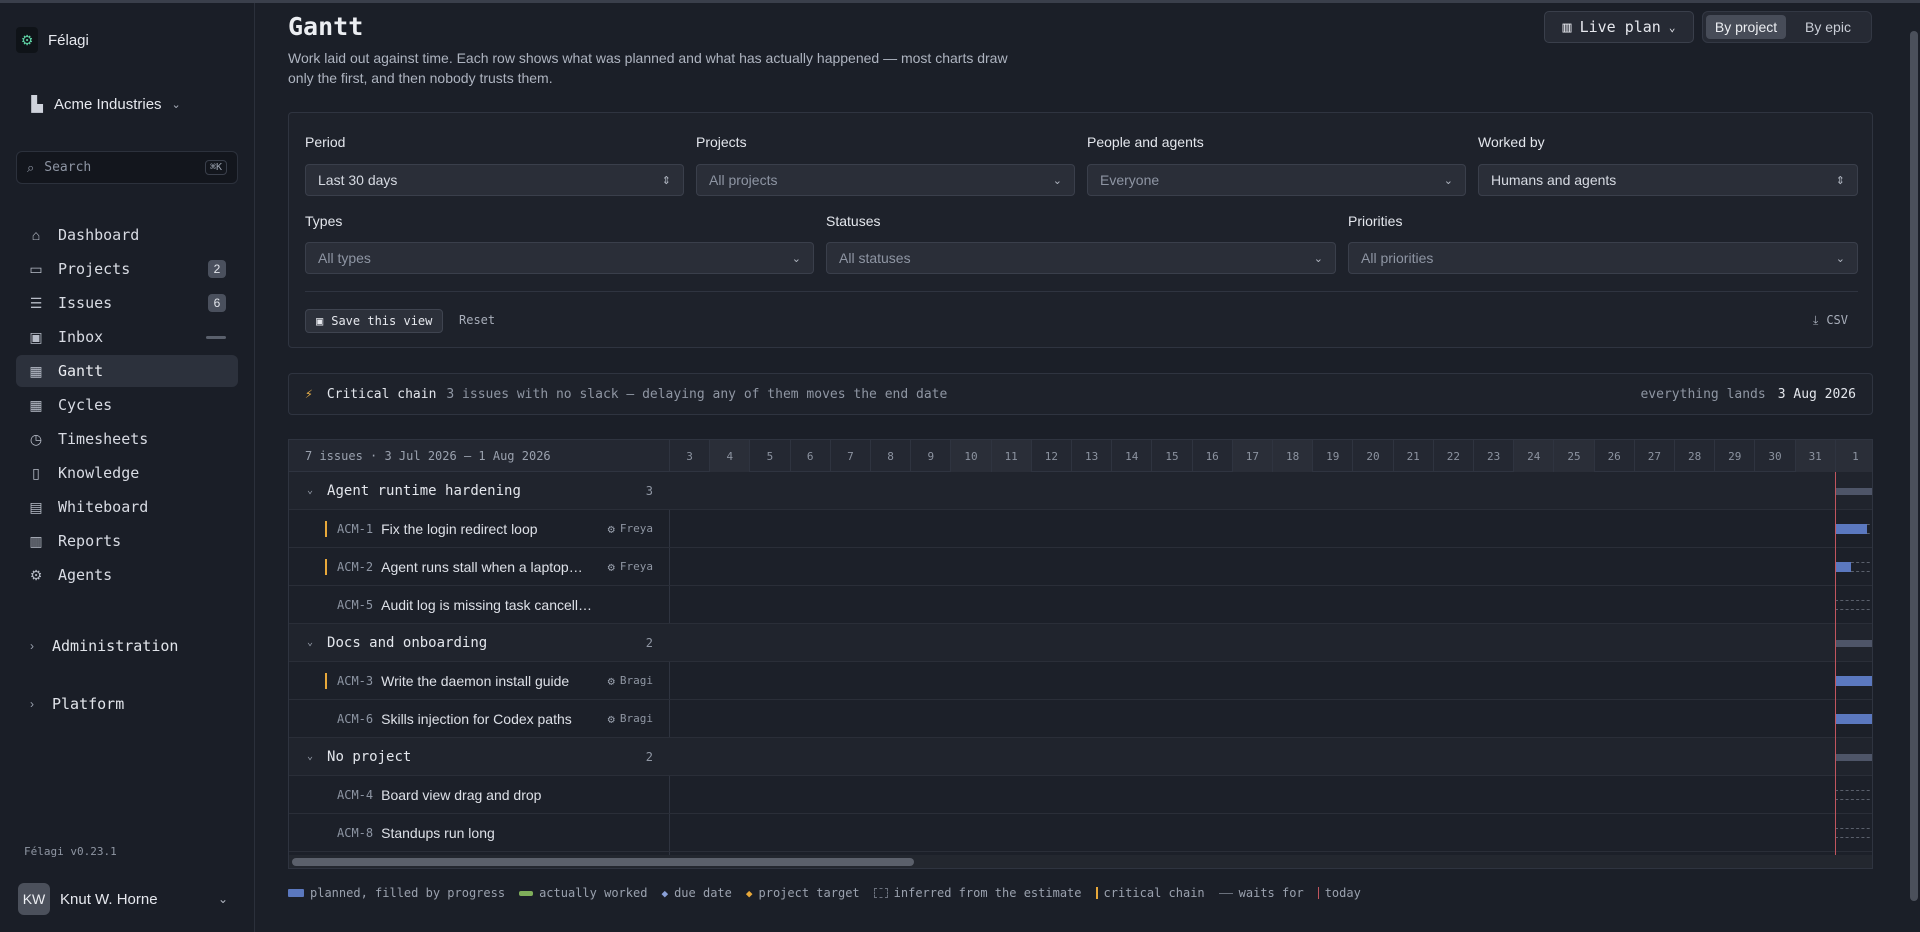  I want to click on search-shortcut: ⌘K, so click(215, 167).